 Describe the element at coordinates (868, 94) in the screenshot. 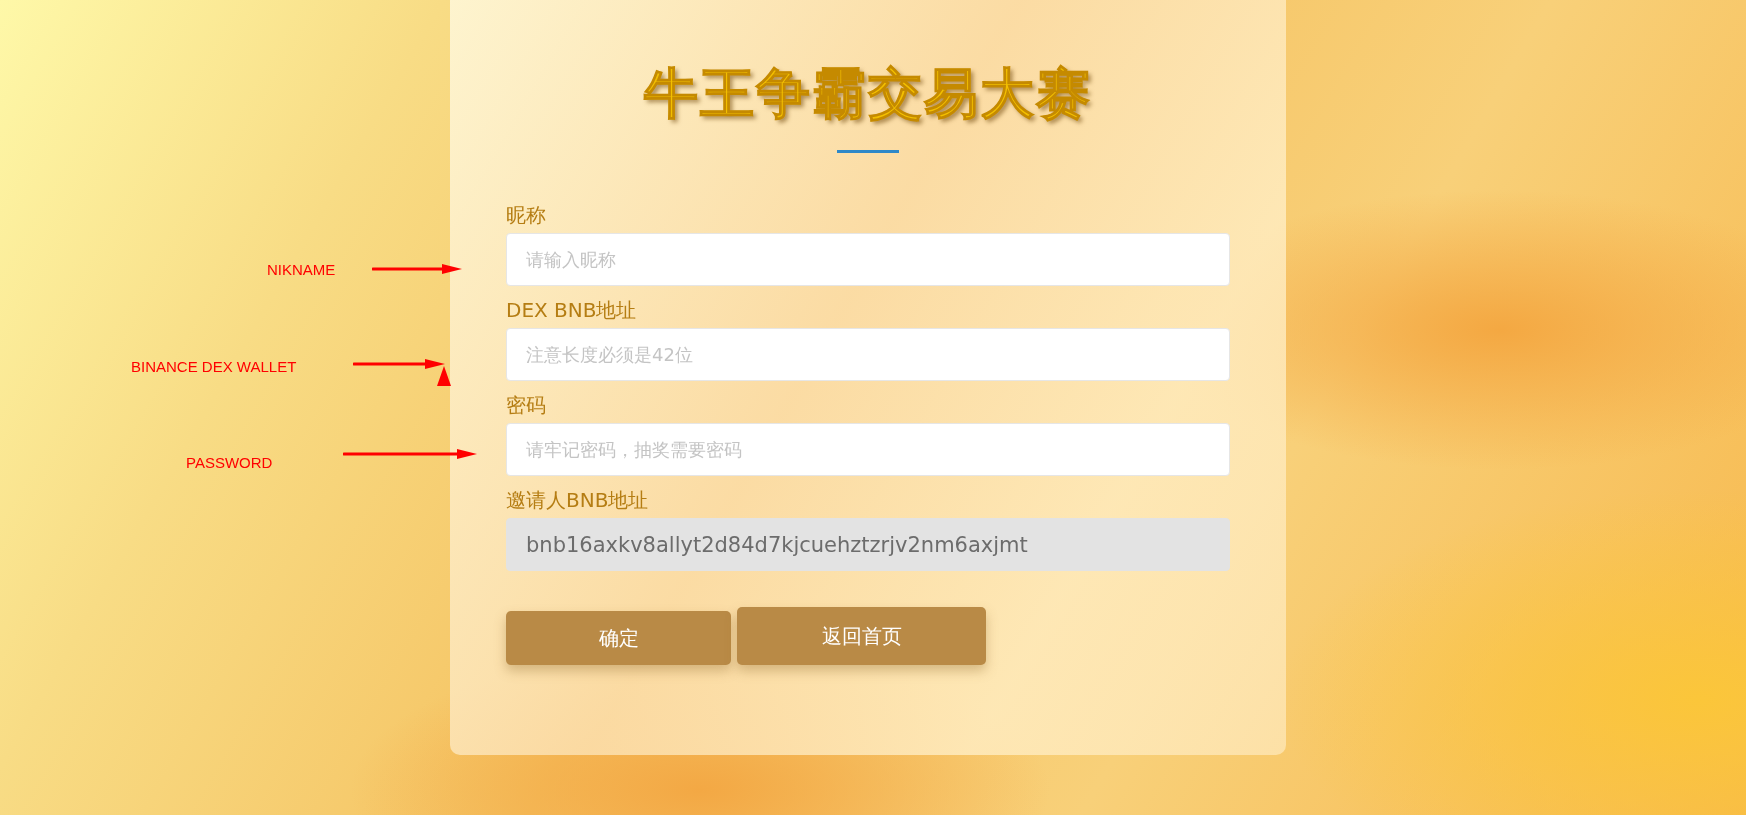

I see `page-title: 牛王争霸交易大赛` at that location.